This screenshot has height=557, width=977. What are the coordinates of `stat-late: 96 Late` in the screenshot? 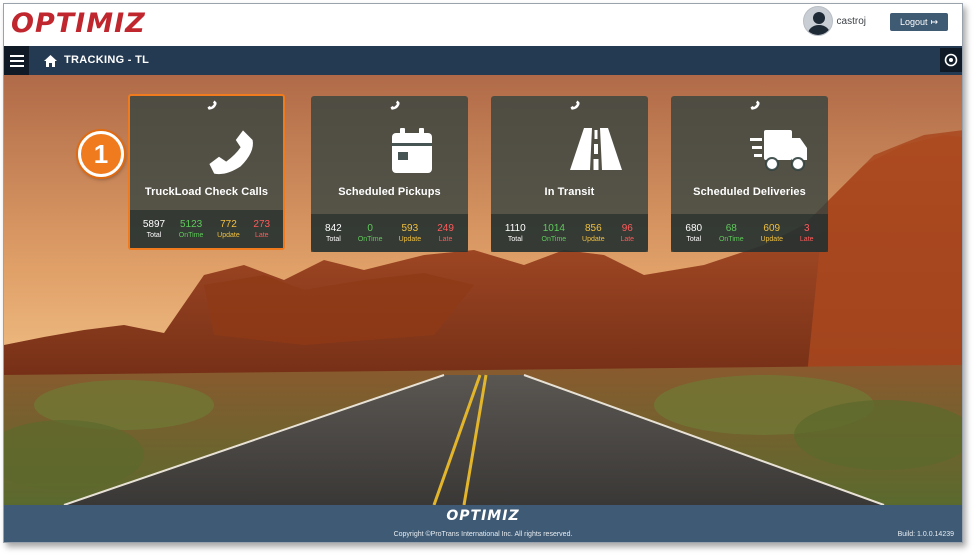 It's located at (627, 233).